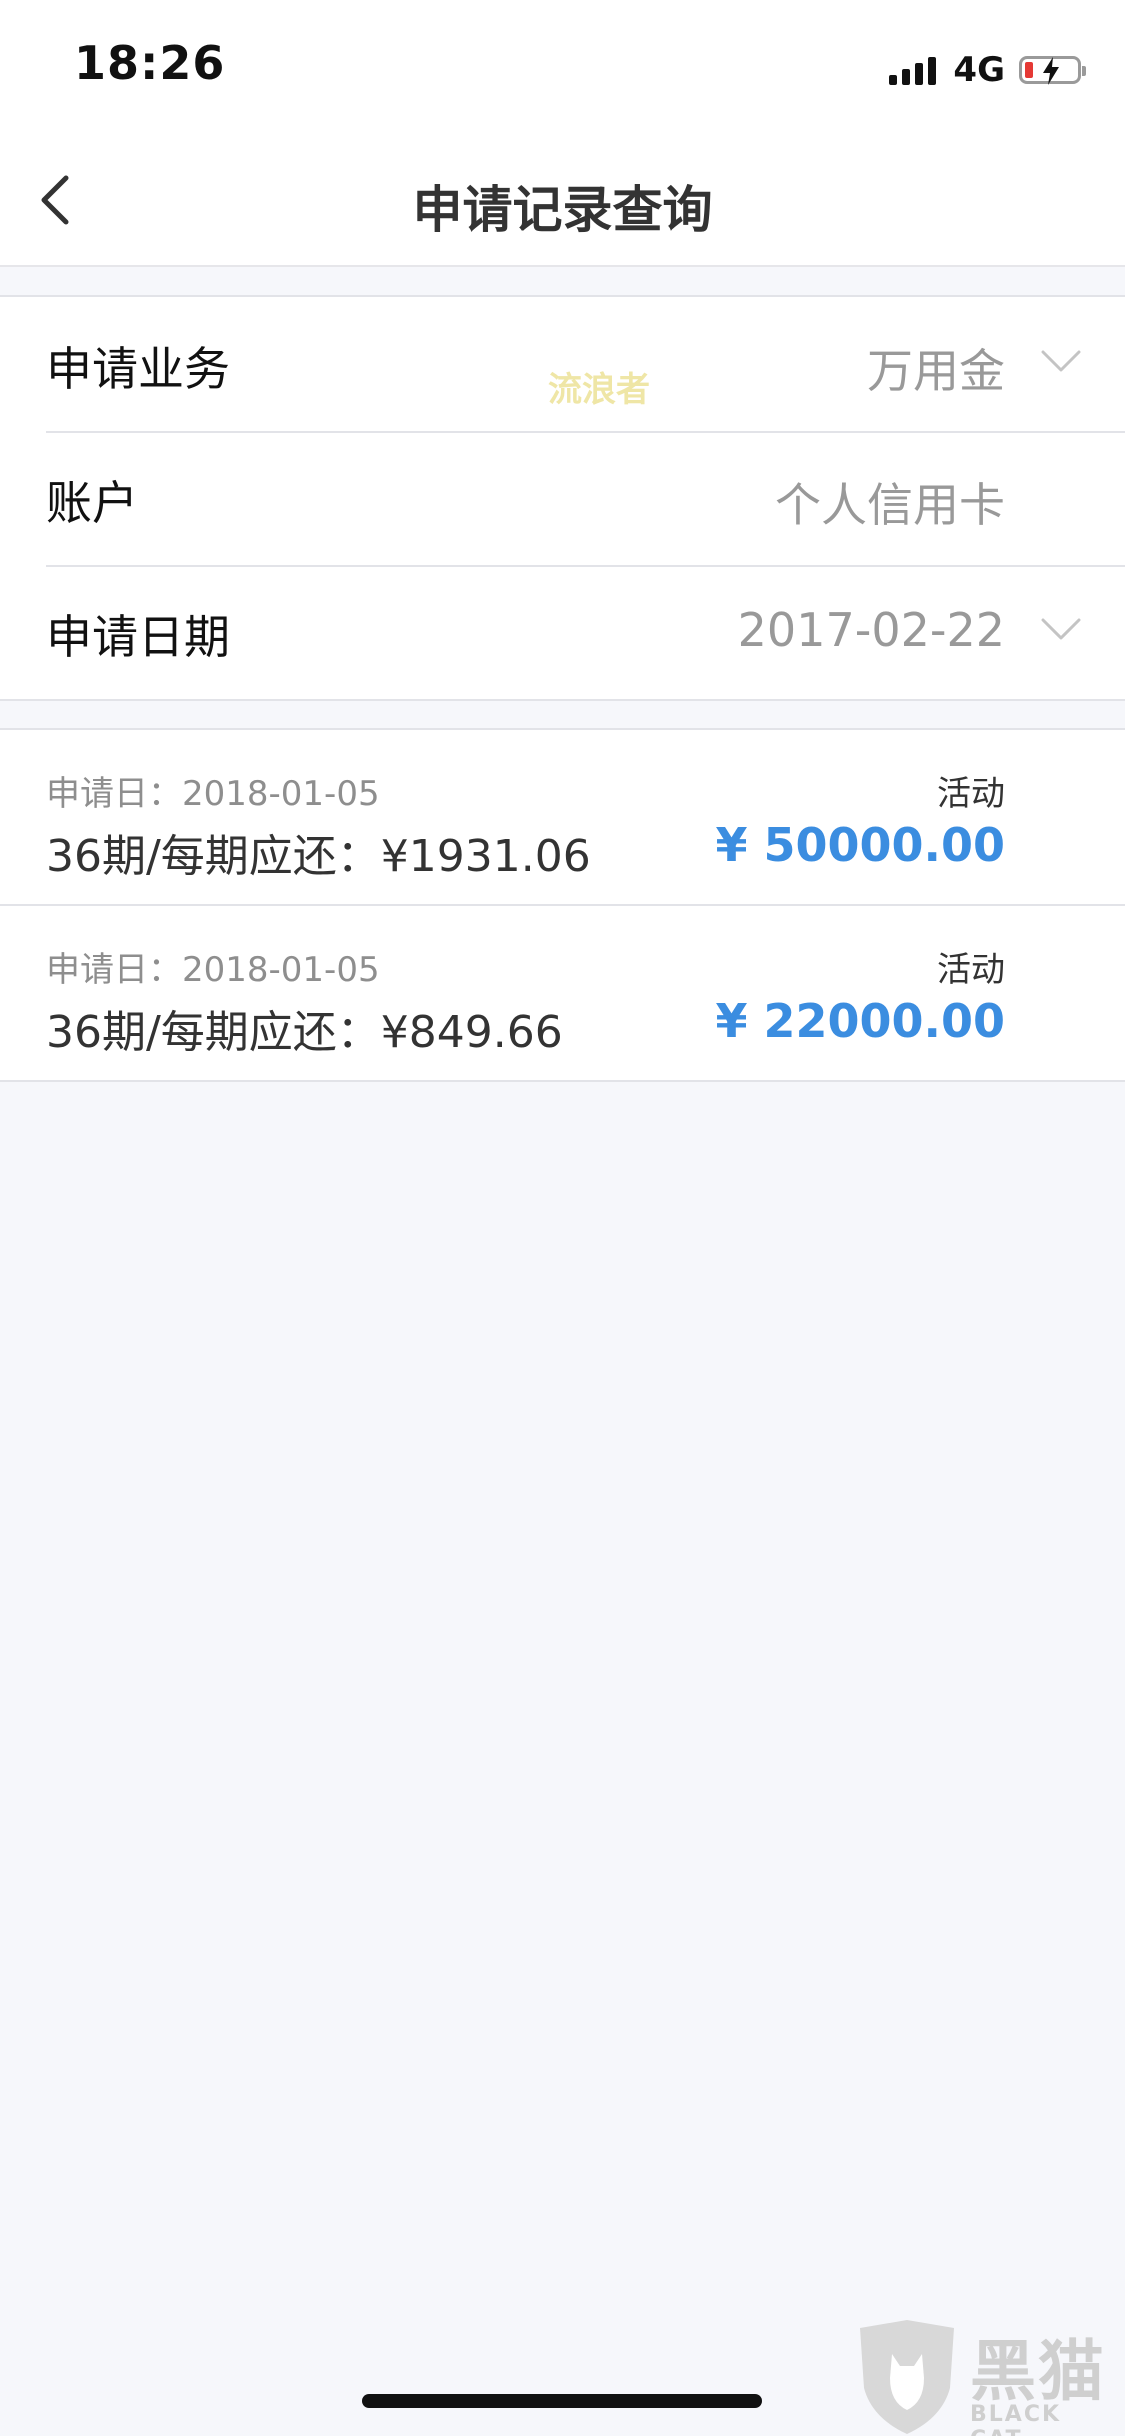 This screenshot has height=2436, width=1125. What do you see at coordinates (92, 503) in the screenshot?
I see `account-label: 账户` at bounding box center [92, 503].